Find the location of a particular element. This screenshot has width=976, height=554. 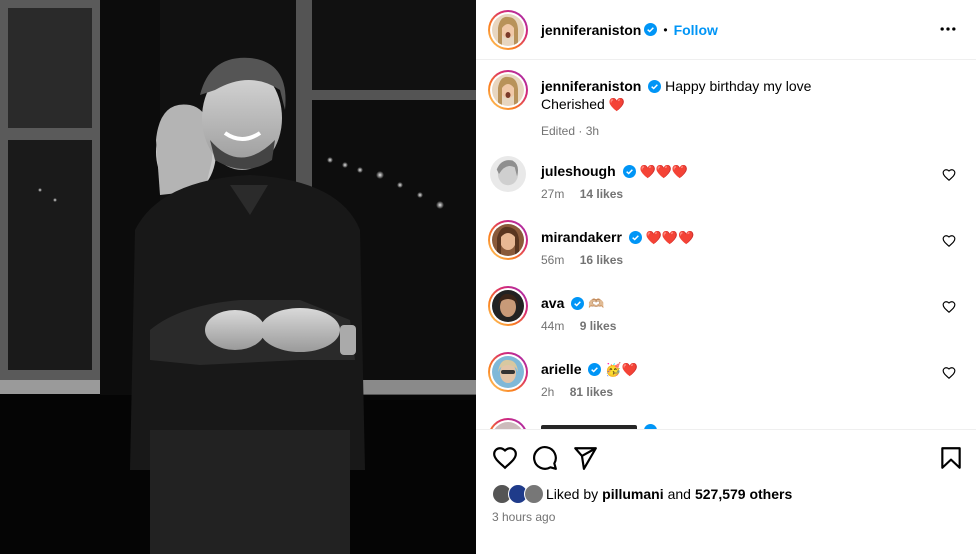

more-options-icon is located at coordinates (948, 29).